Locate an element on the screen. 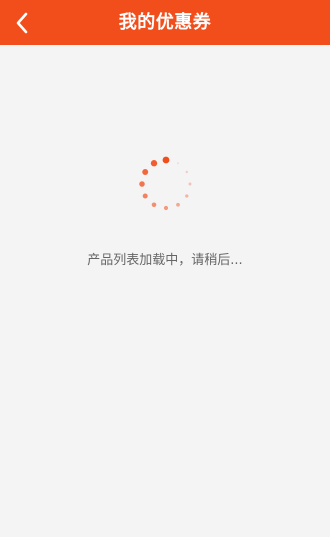 The width and height of the screenshot is (330, 537). page-title: 我的优惠券 is located at coordinates (165, 22).